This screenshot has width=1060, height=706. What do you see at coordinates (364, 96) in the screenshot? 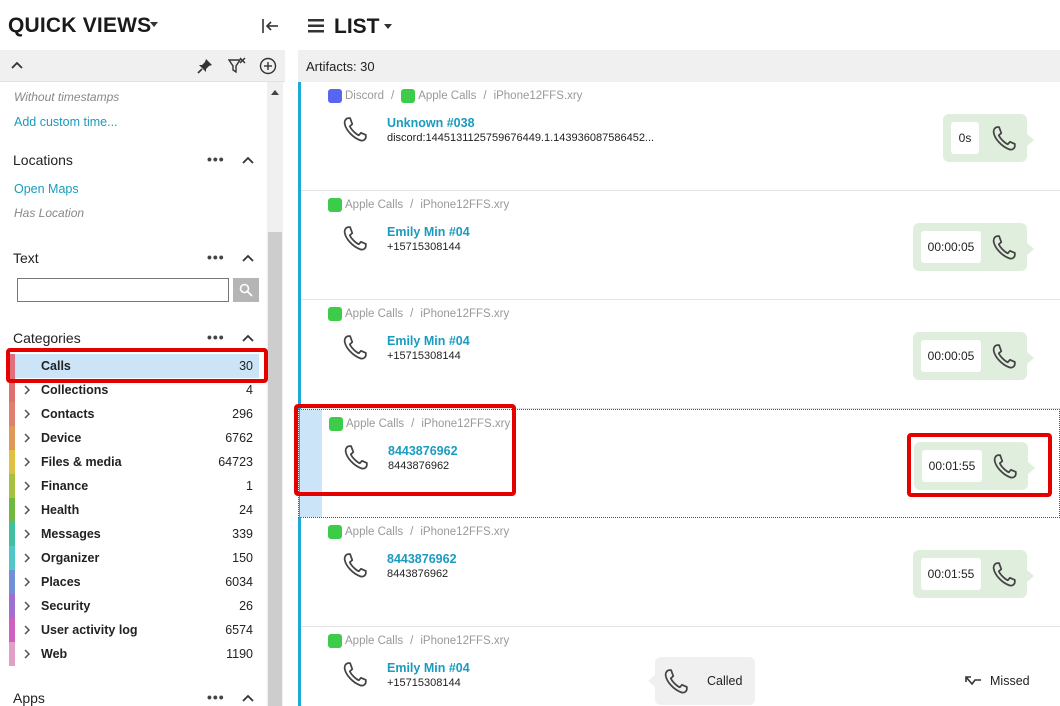
I see `breadcrumb-app: Discord` at bounding box center [364, 96].